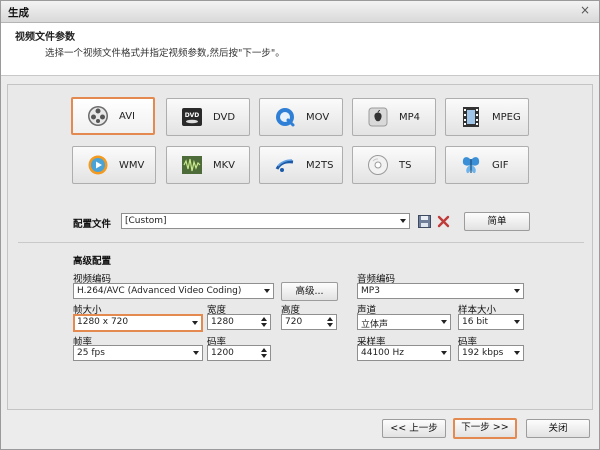 The width and height of the screenshot is (600, 450). What do you see at coordinates (394, 165) in the screenshot?
I see `format-button-ts: TS` at bounding box center [394, 165].